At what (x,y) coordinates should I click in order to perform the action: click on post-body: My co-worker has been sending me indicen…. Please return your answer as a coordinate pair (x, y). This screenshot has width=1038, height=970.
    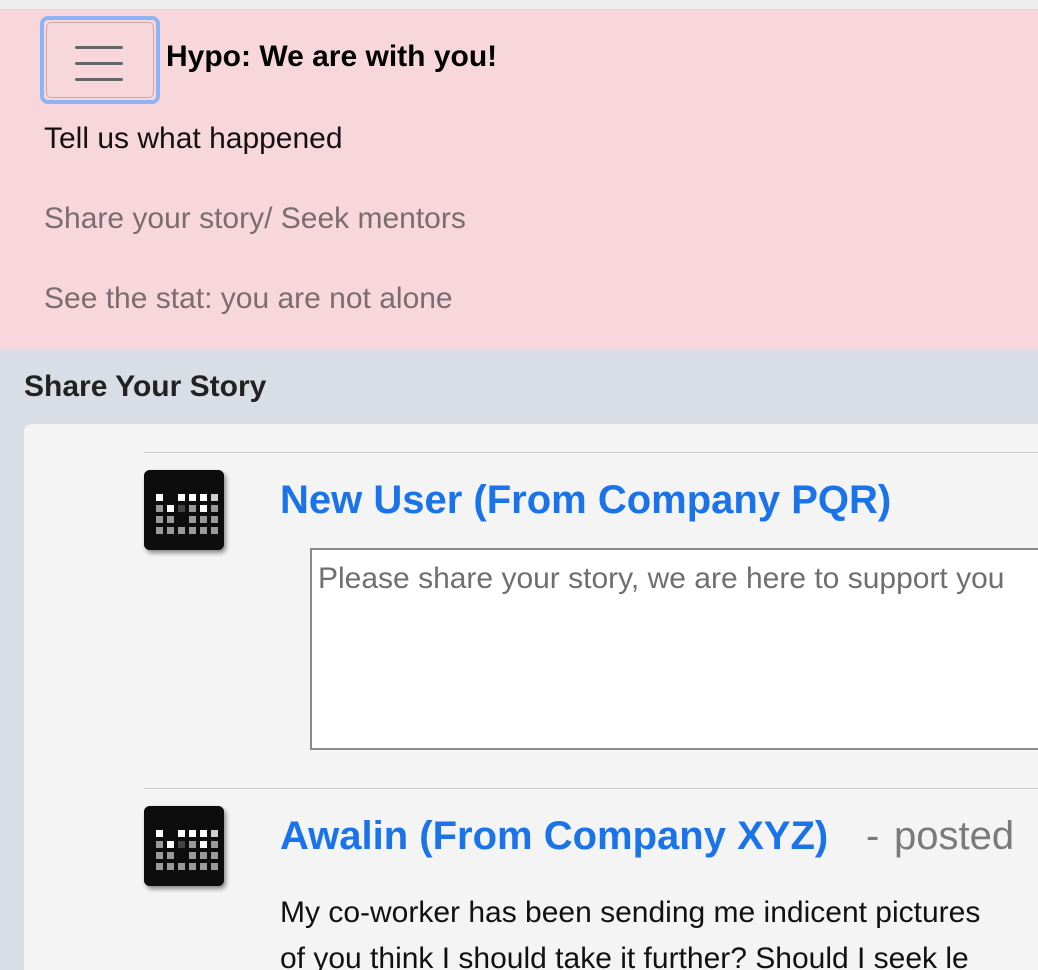
    Looking at the image, I should click on (659, 930).